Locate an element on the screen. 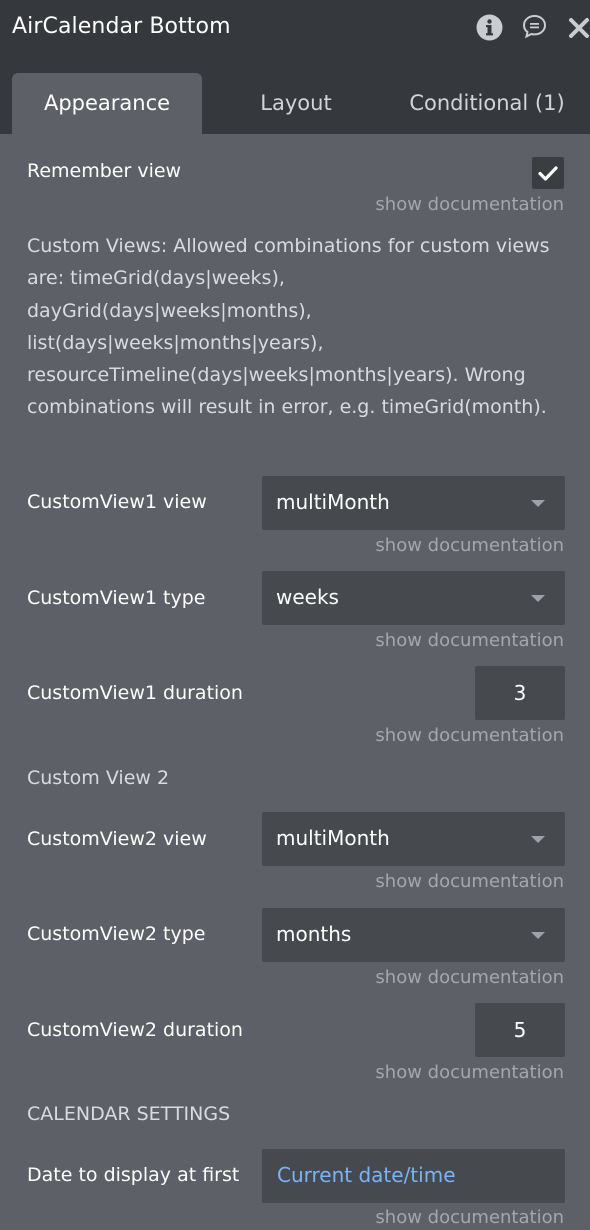 Image resolution: width=590 pixels, height=1230 pixels. customview1-duration-label: CustomView1 duration is located at coordinates (135, 693).